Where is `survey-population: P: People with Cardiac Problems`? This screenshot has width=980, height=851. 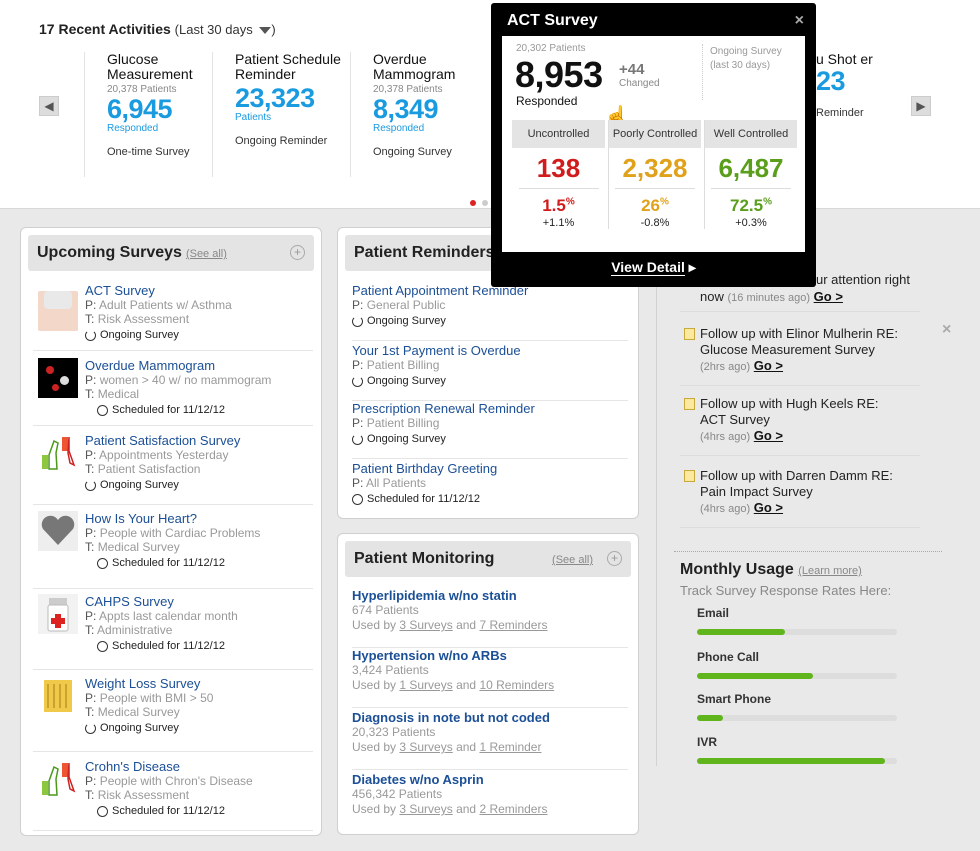
survey-population: P: People with Cardiac Problems is located at coordinates (173, 533).